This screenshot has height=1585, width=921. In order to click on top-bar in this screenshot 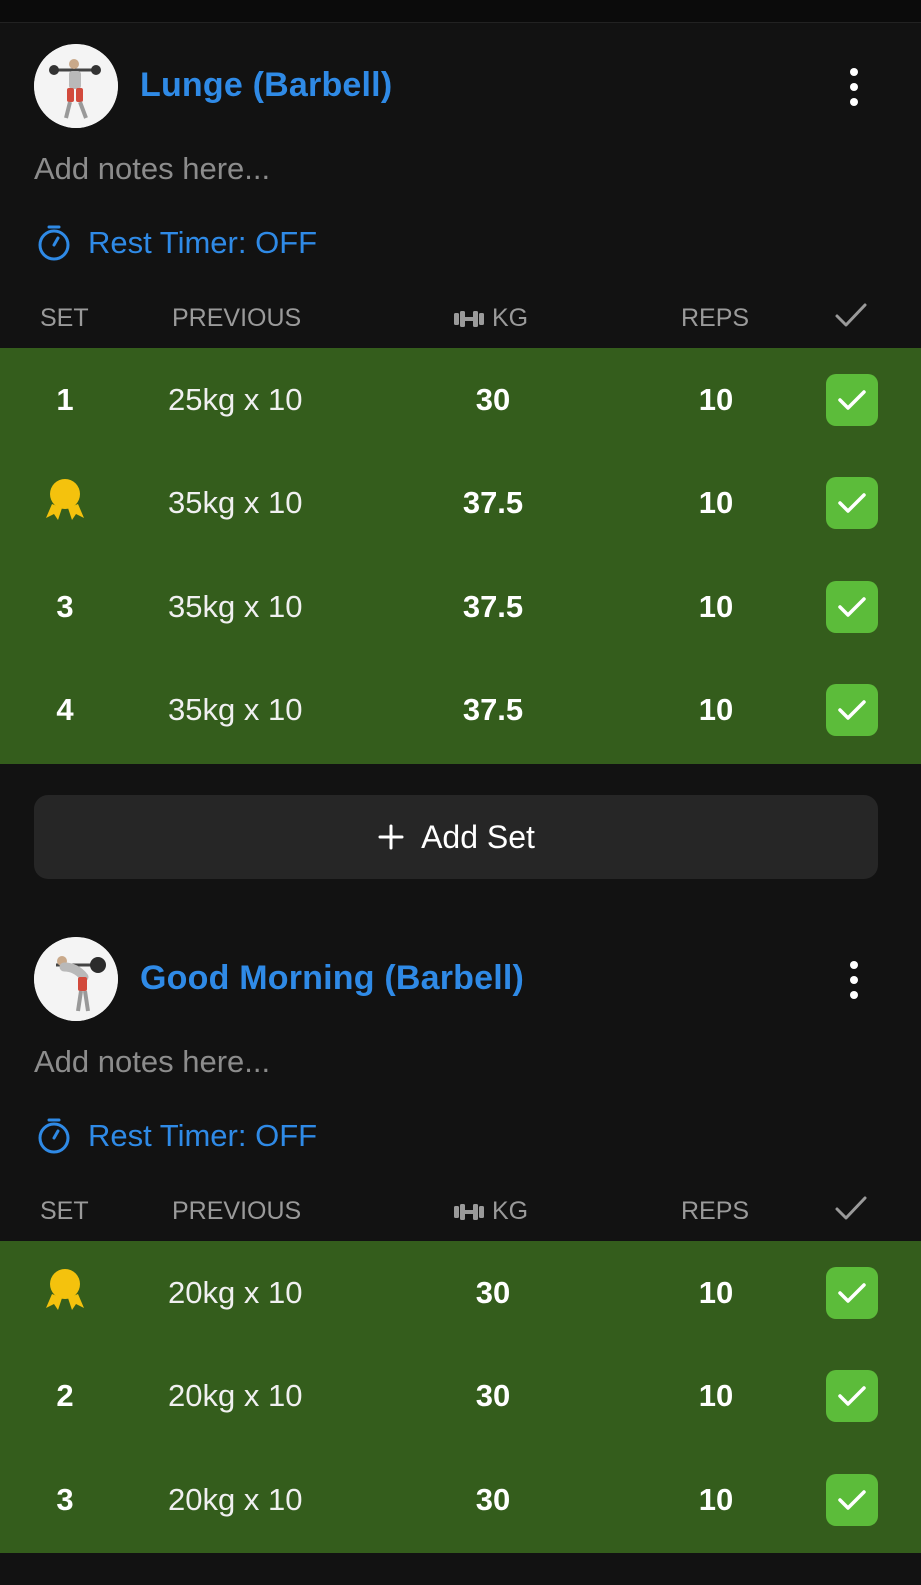, I will do `click(460, 11)`.